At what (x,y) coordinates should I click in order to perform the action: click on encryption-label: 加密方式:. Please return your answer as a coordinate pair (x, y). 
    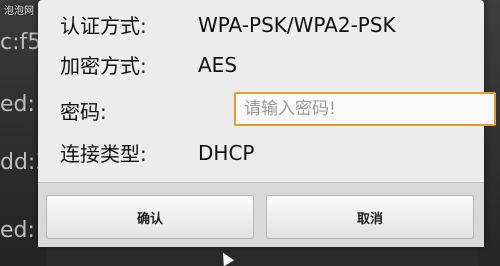
    Looking at the image, I should click on (103, 66).